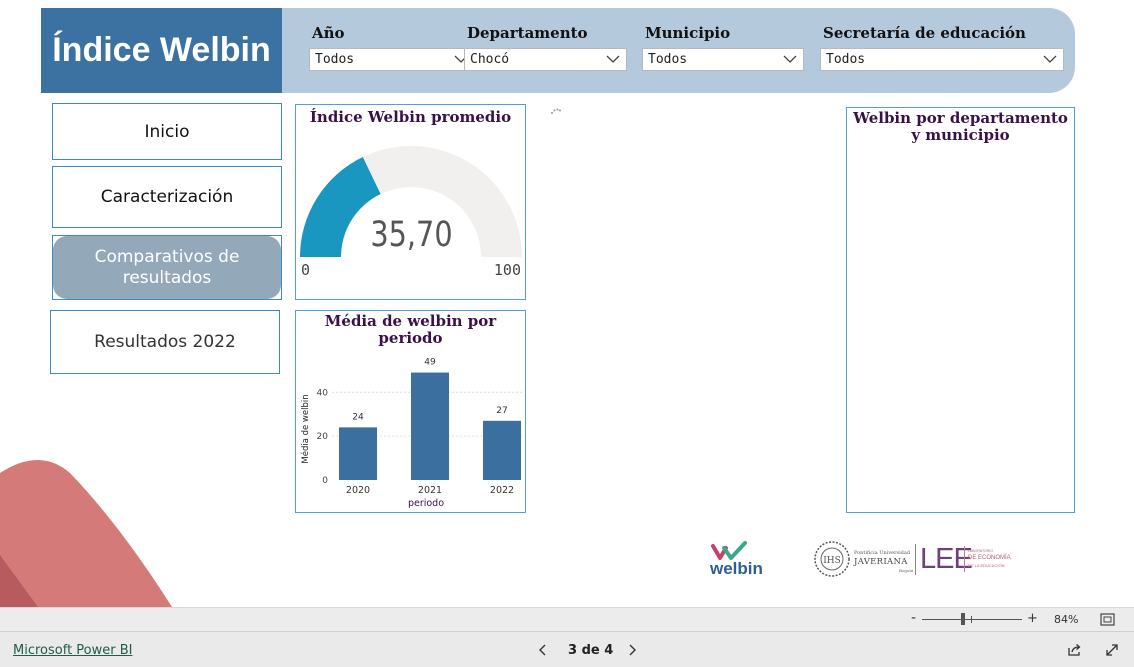 This screenshot has width=1134, height=667. What do you see at coordinates (323, 393) in the screenshot?
I see `y-tick-label: 40` at bounding box center [323, 393].